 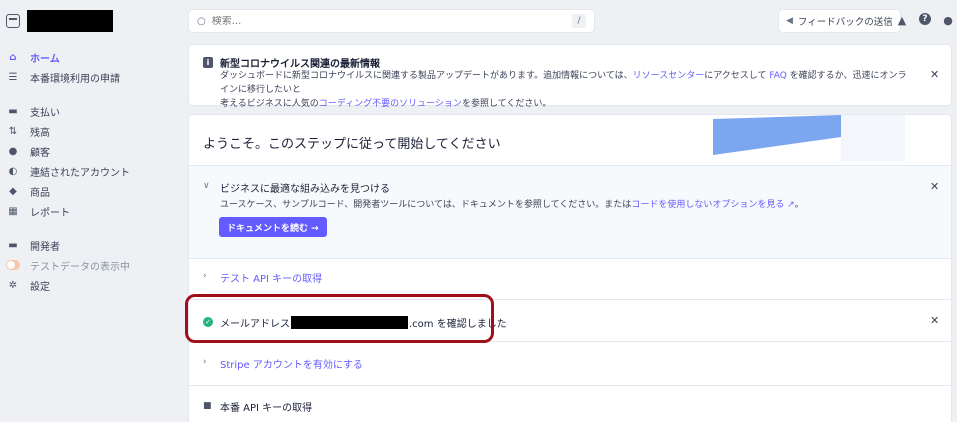 I want to click on sidebar-item-balances: ⇅ 残高, so click(x=94, y=131).